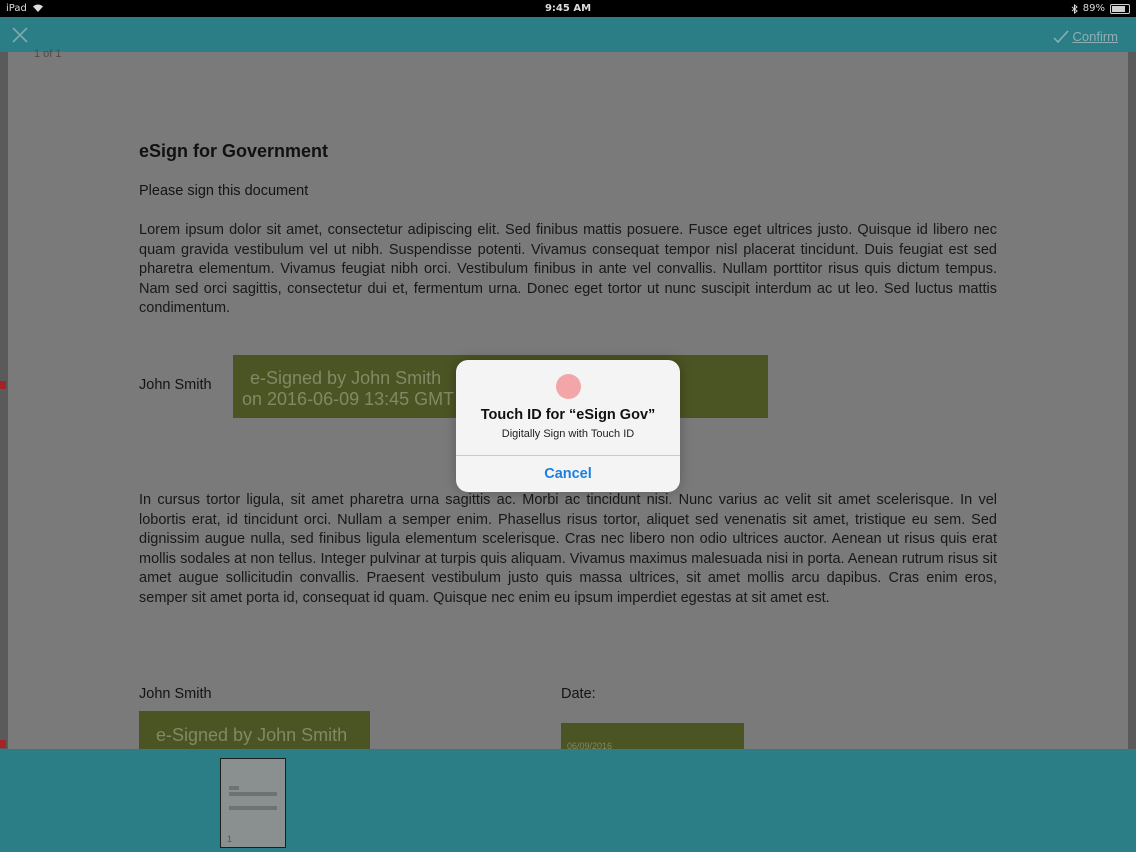 The height and width of the screenshot is (852, 1136). What do you see at coordinates (568, 434) in the screenshot?
I see `alert-message: Digitally Sign with Touch ID` at bounding box center [568, 434].